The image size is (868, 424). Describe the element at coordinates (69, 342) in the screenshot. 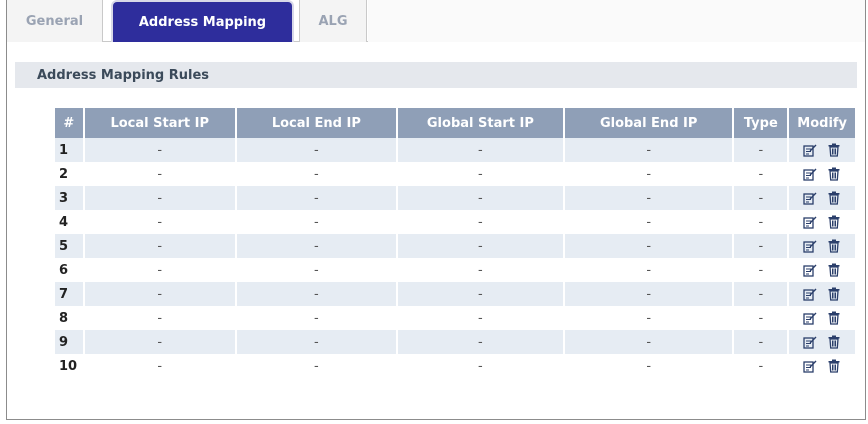

I see `row-index: 9` at that location.